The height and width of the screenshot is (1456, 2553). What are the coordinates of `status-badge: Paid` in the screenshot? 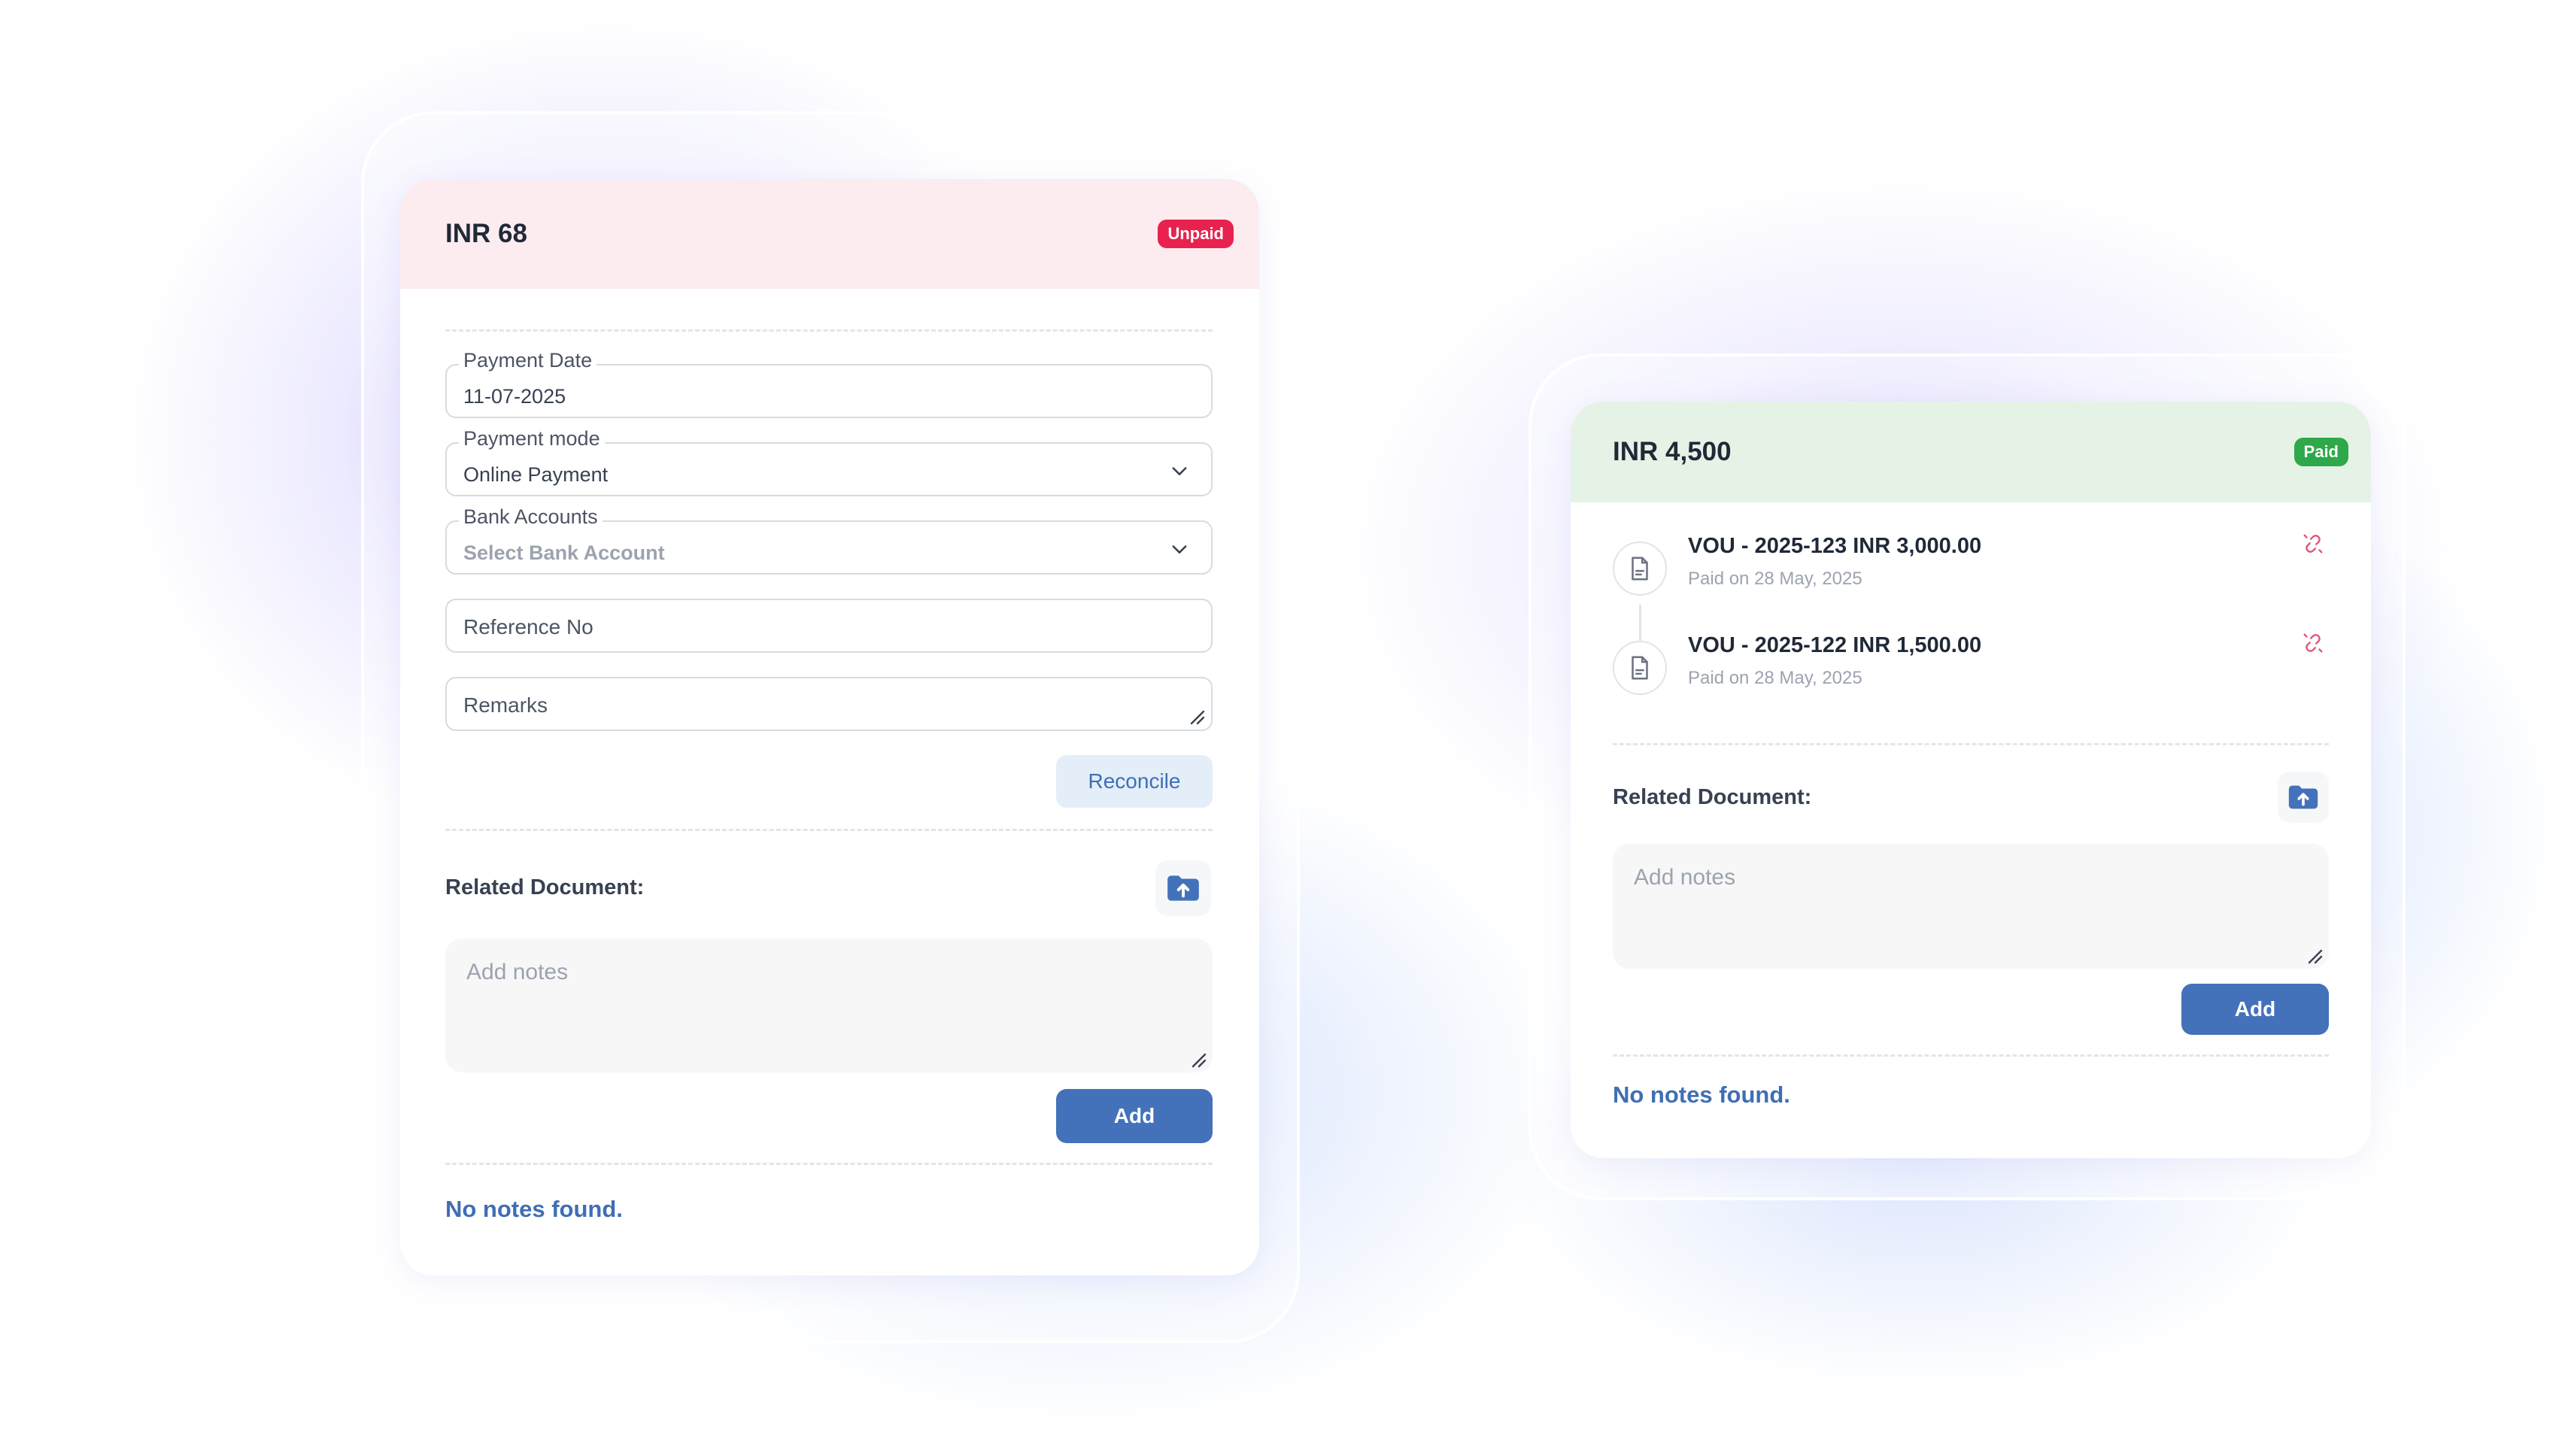 It's located at (2320, 452).